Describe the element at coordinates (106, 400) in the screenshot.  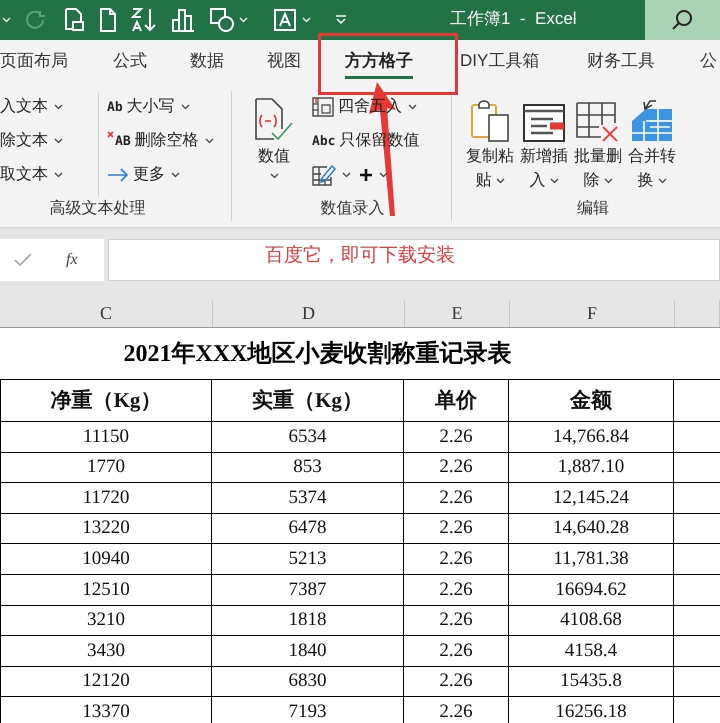
I see `column-heading: 净重（Kg）` at that location.